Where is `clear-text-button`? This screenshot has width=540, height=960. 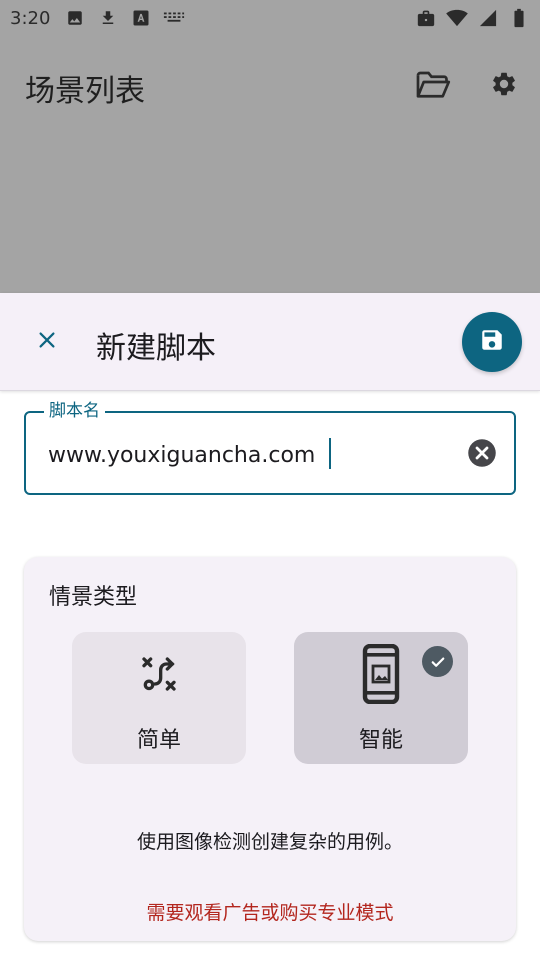 clear-text-button is located at coordinates (482, 455).